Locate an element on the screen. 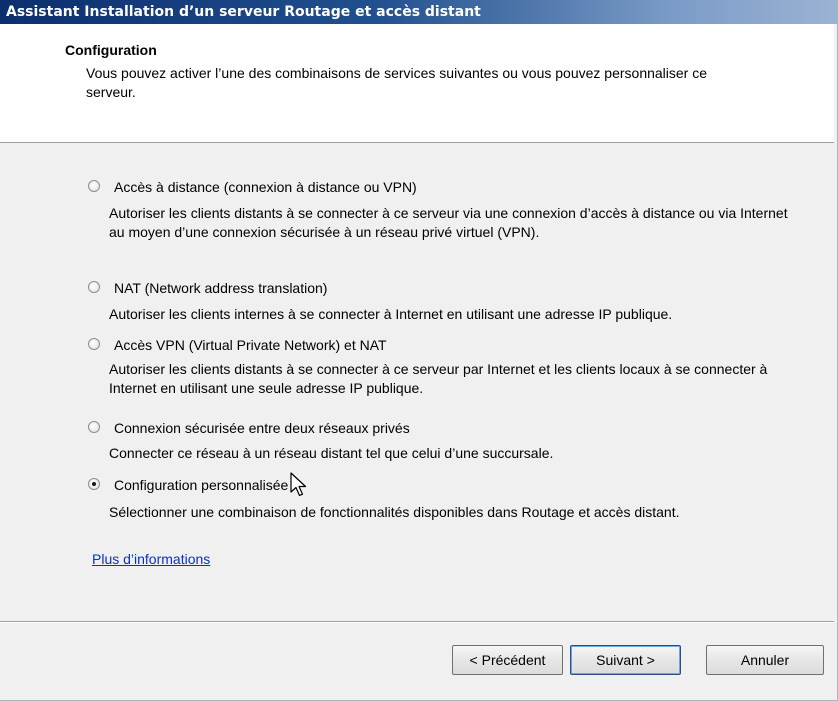 This screenshot has width=838, height=701. page-title: Configuration is located at coordinates (111, 50).